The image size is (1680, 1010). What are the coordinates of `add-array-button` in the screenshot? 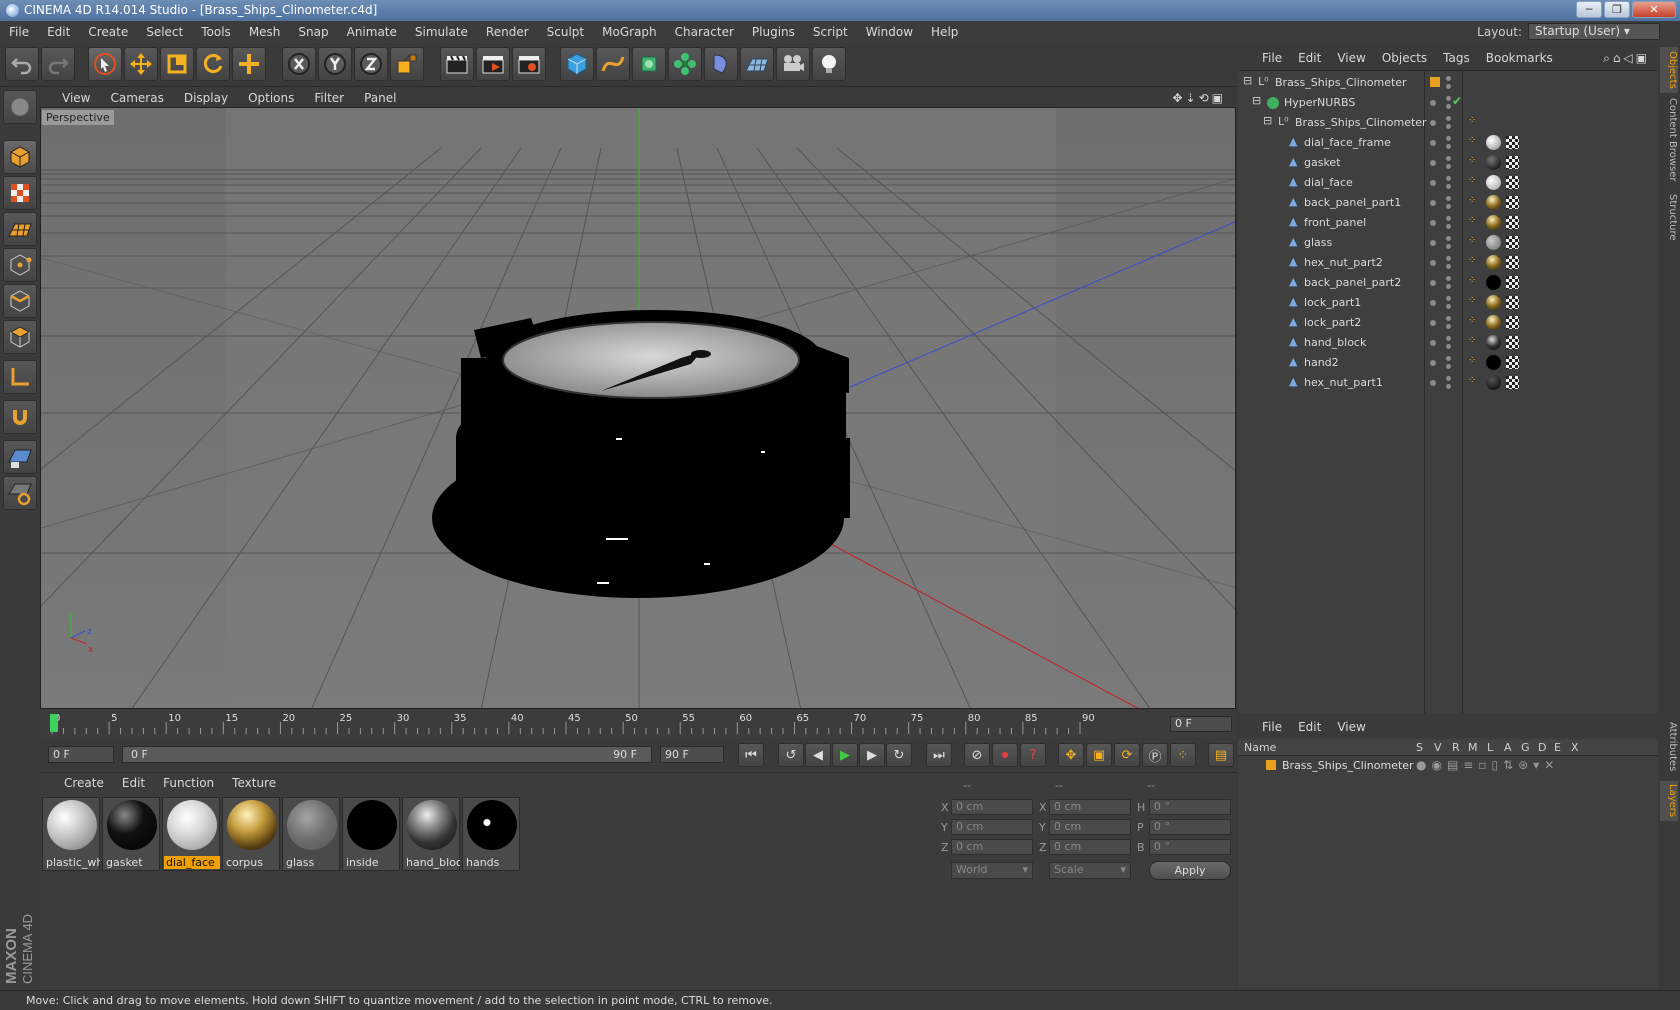 It's located at (685, 64).